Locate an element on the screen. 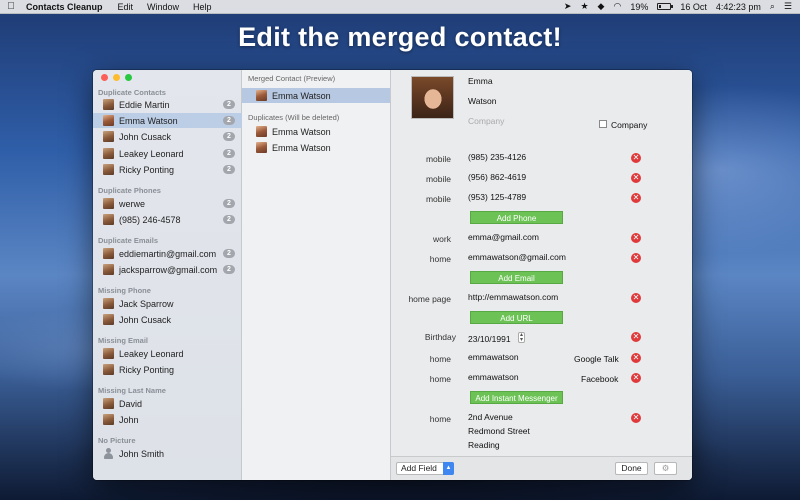 The width and height of the screenshot is (800, 500). location-icon: ➤ is located at coordinates (568, 6).